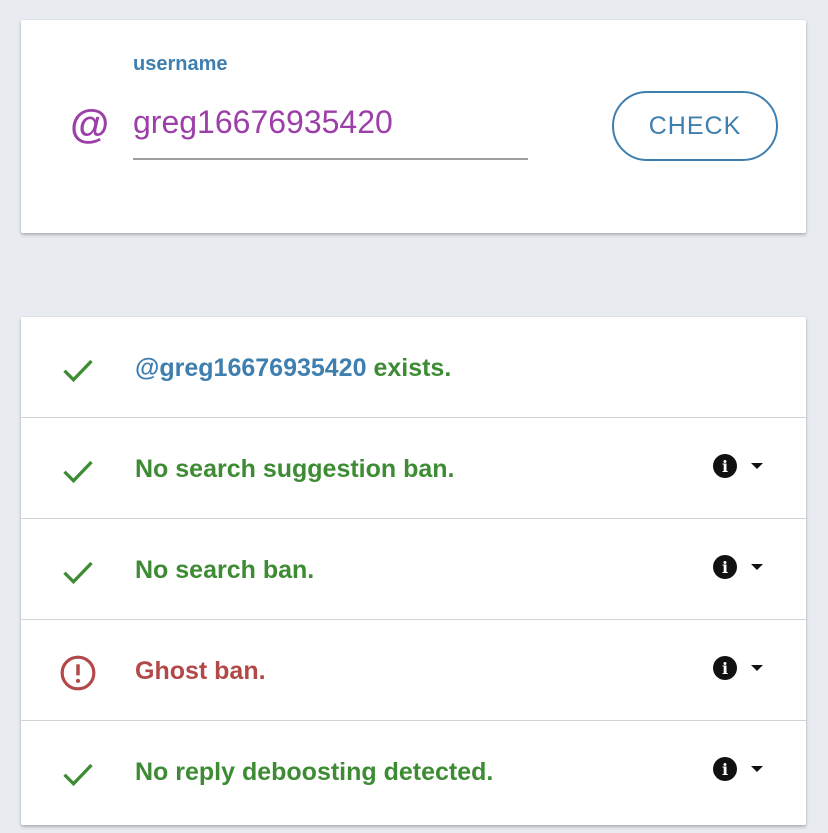  I want to click on at-sign-icon: @, so click(89, 124).